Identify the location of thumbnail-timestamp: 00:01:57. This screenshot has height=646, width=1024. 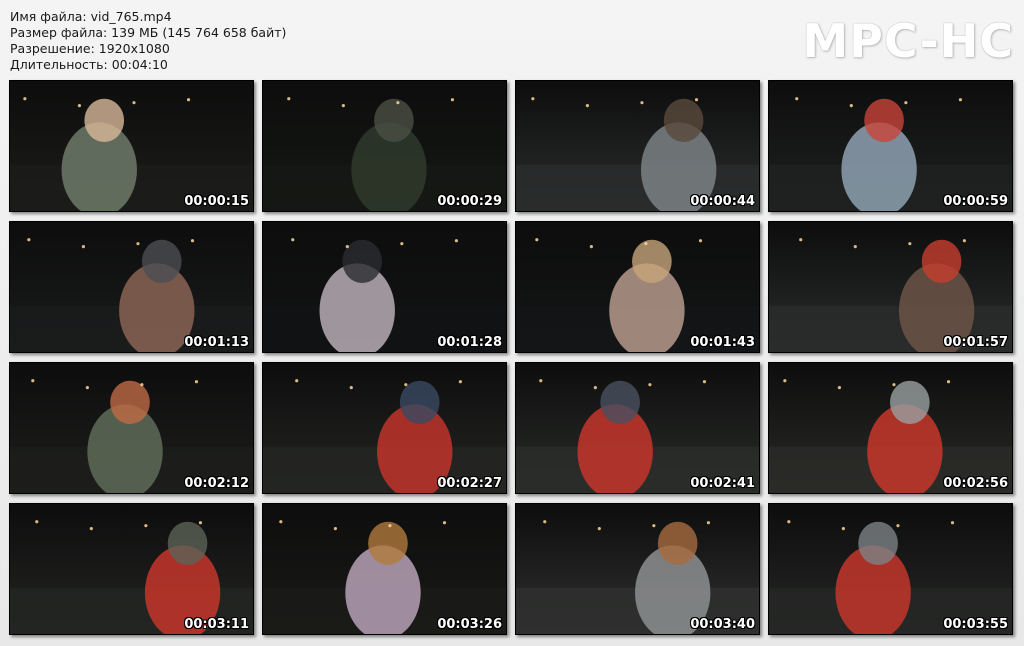
(975, 342).